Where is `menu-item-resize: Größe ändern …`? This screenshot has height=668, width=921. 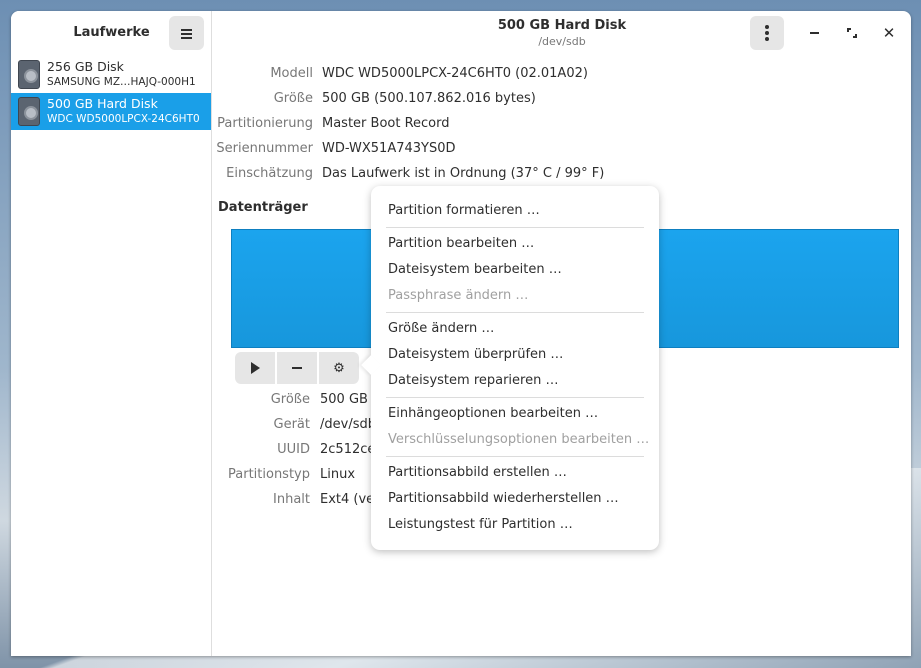
menu-item-resize: Größe ändern … is located at coordinates (441, 328).